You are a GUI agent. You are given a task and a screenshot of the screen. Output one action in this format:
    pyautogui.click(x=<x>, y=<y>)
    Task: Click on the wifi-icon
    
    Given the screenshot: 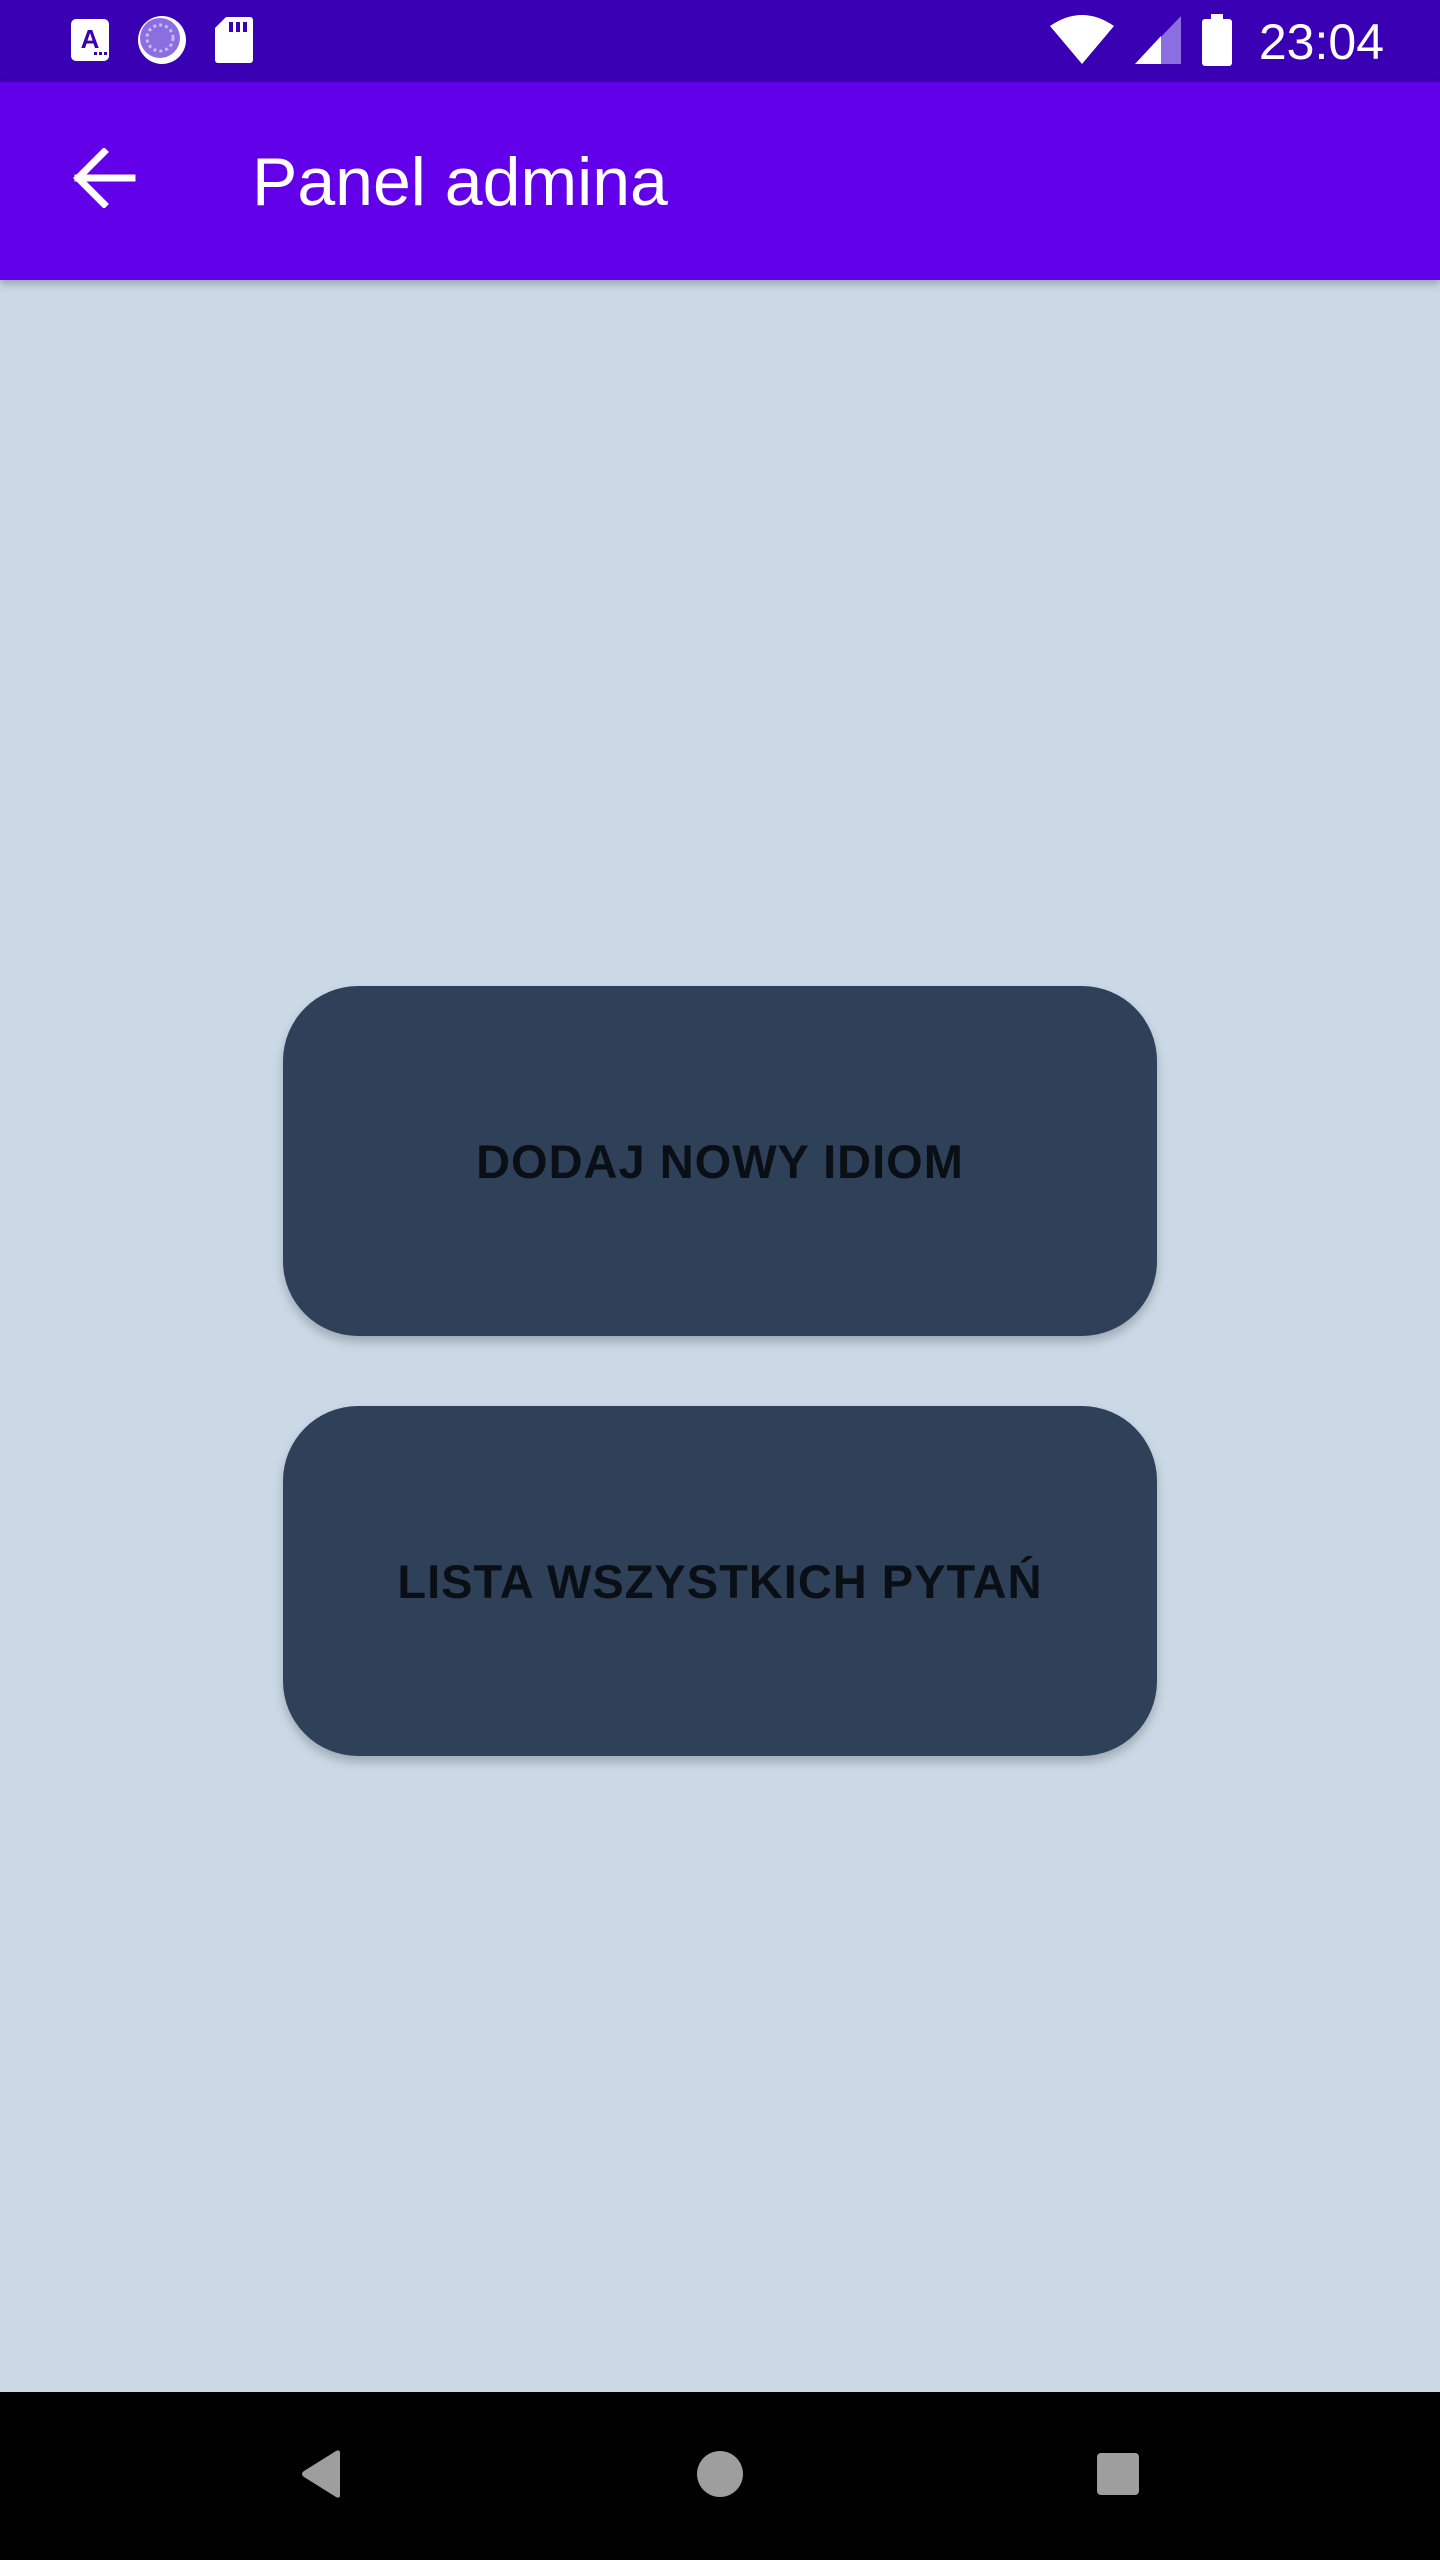 What is the action you would take?
    pyautogui.click(x=1082, y=42)
    